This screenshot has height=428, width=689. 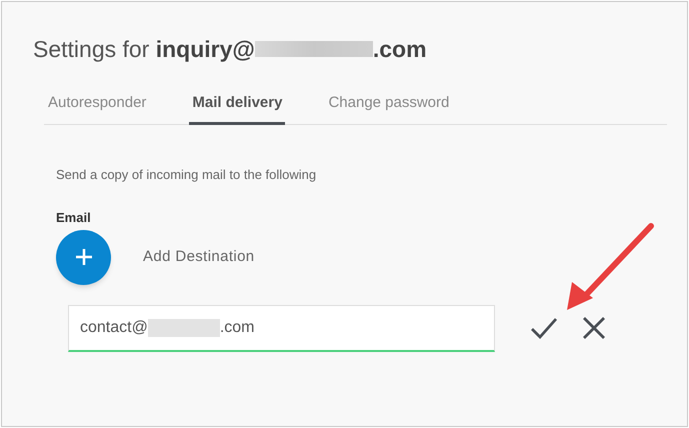 I want to click on close-icon, so click(x=594, y=328).